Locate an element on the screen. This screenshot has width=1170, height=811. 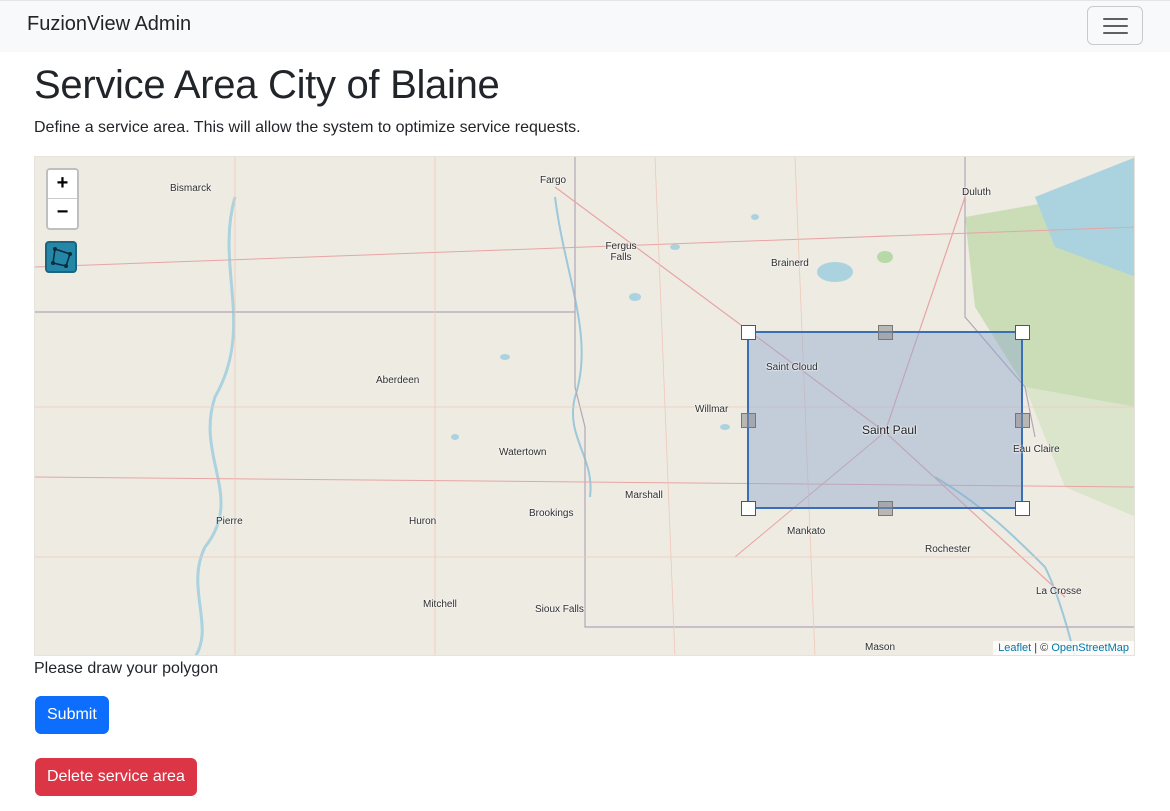
city-label-willmar: Willmar is located at coordinates (712, 409).